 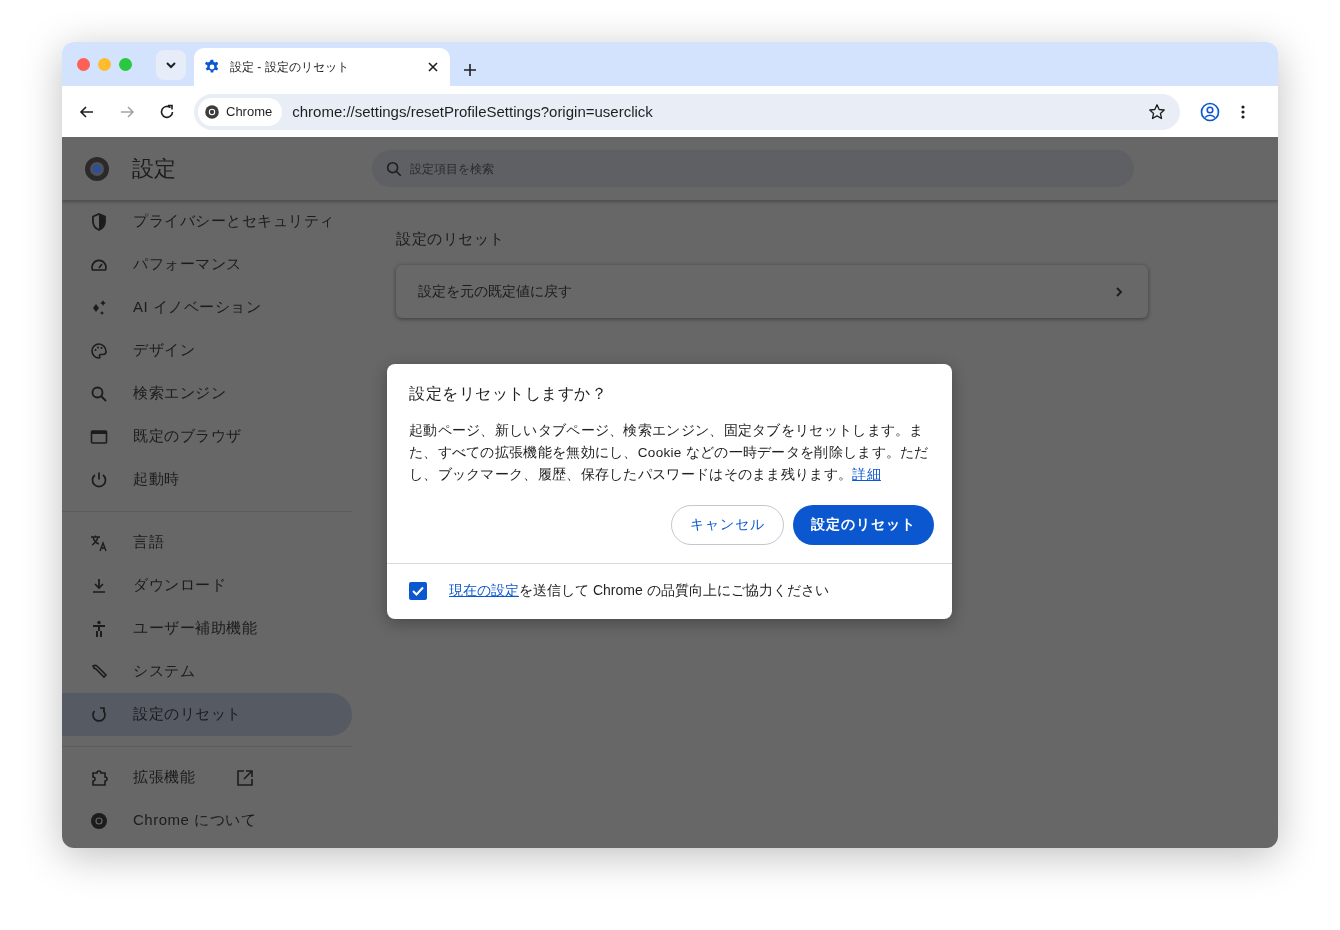 What do you see at coordinates (197, 307) in the screenshot?
I see `sidebar-label: AI イノベーション` at bounding box center [197, 307].